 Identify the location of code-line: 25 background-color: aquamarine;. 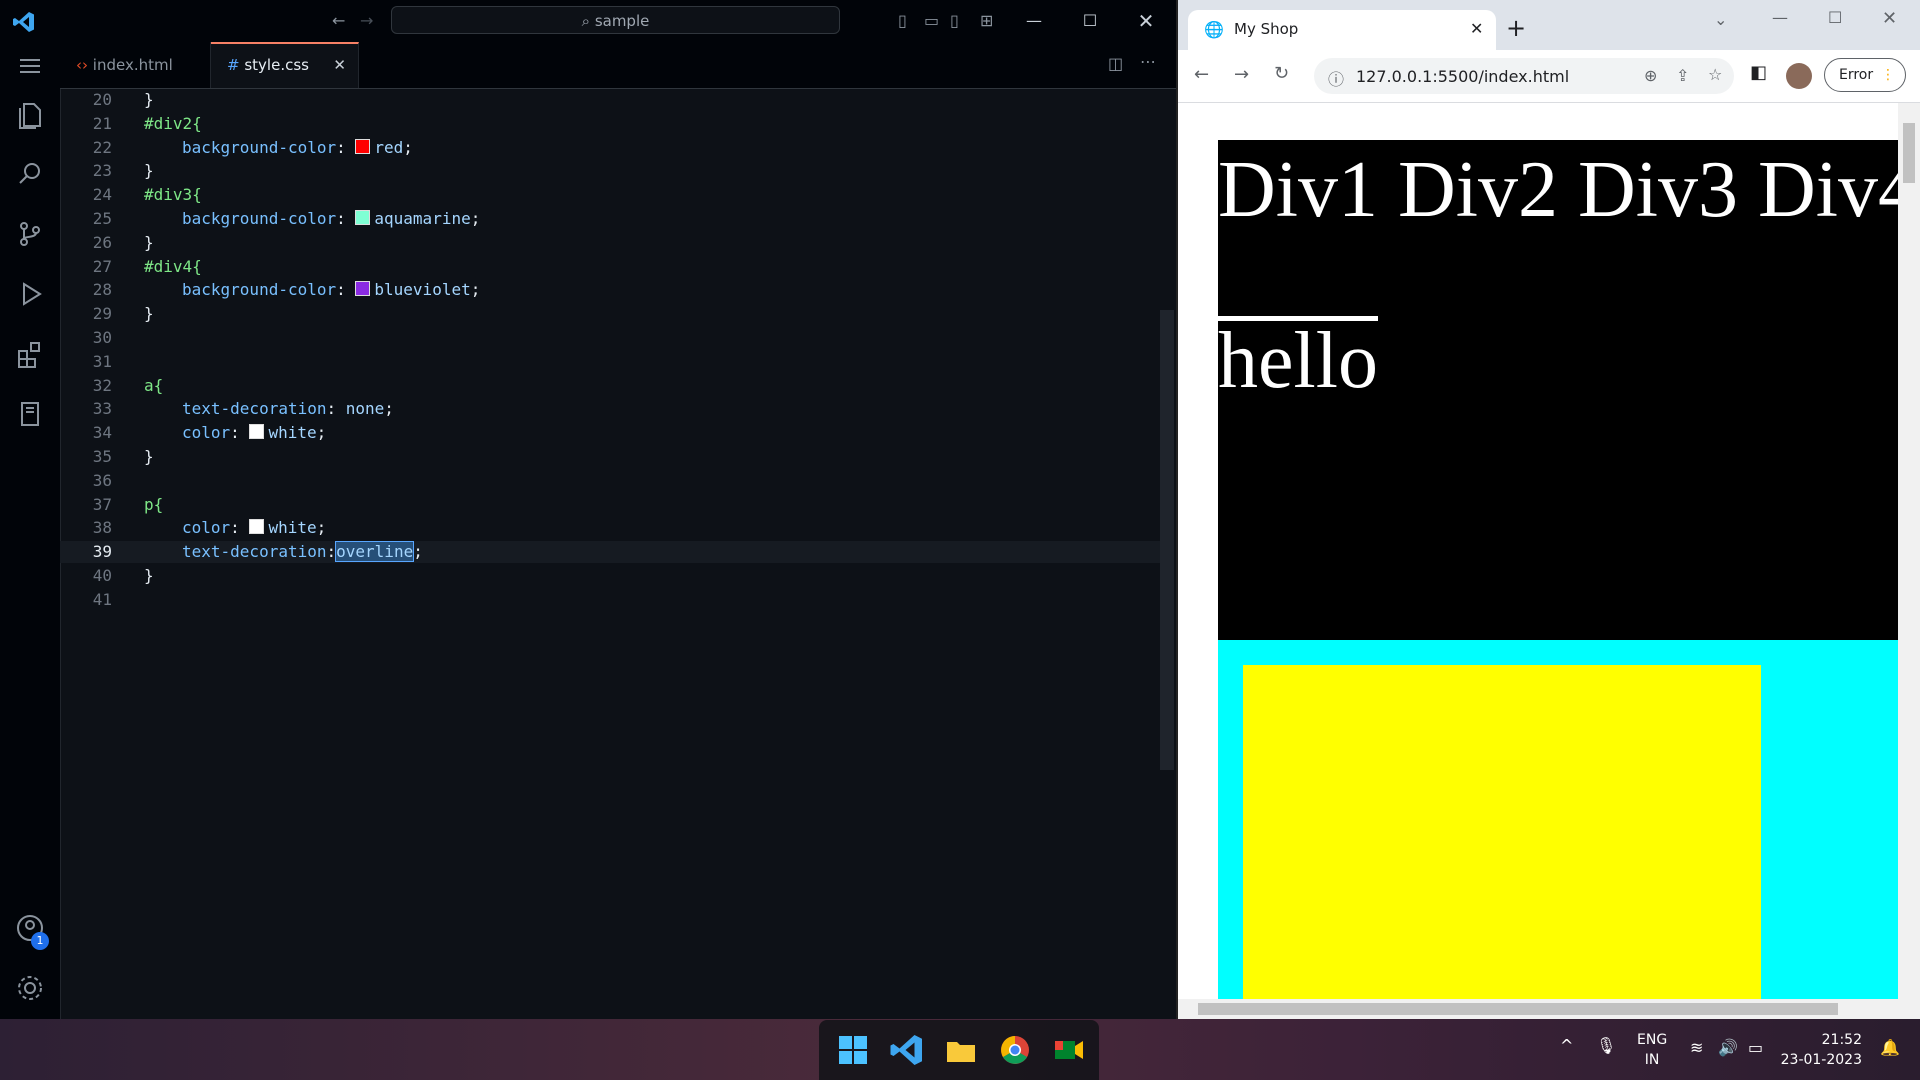
(610, 219).